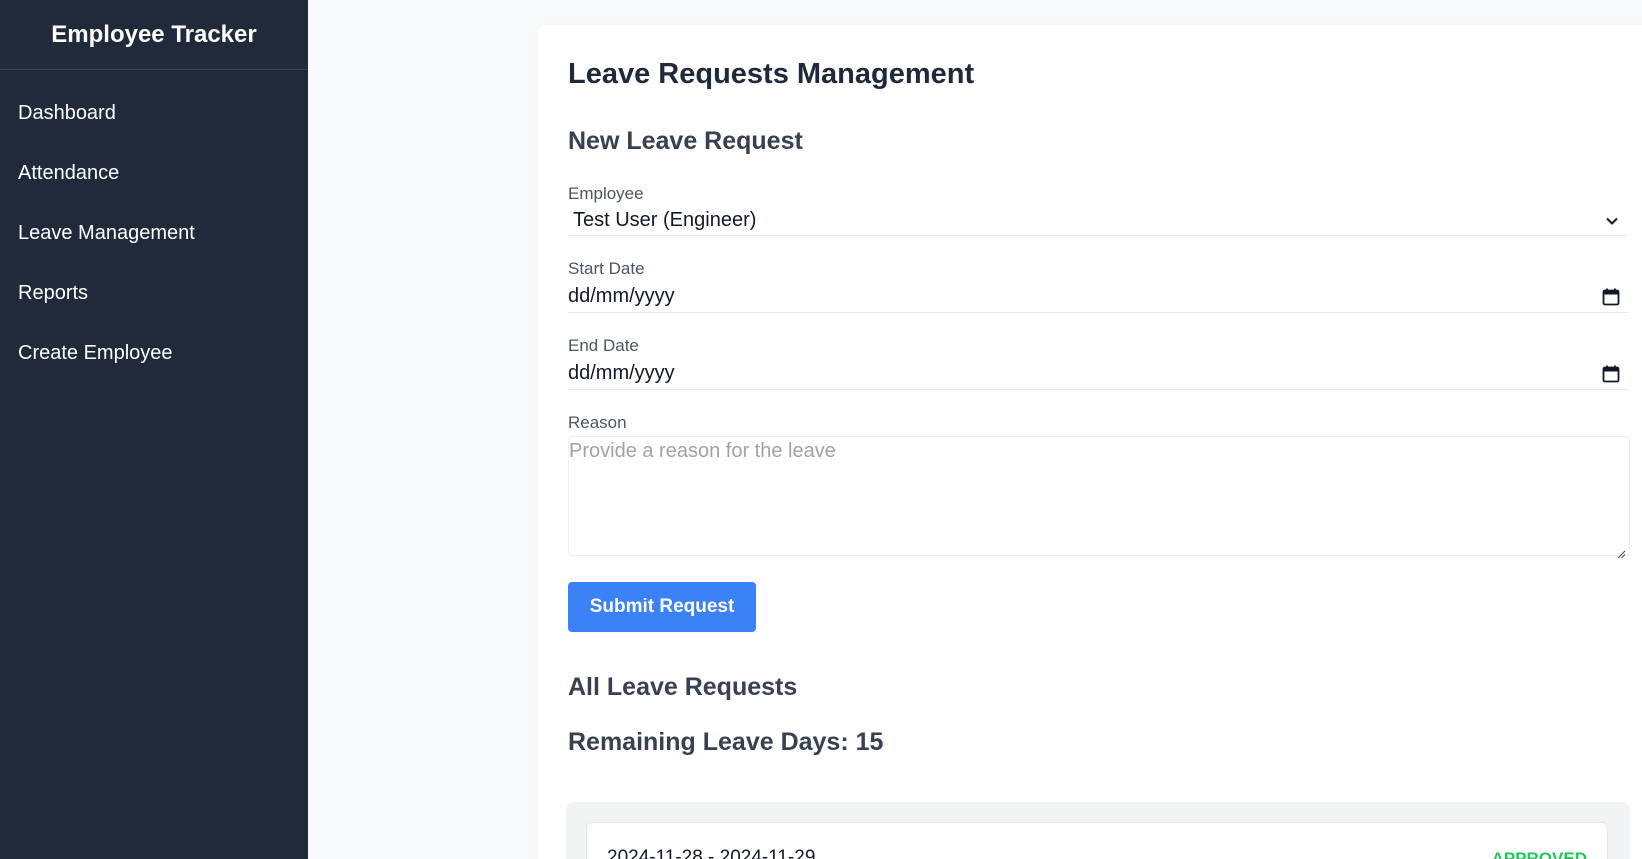 This screenshot has width=1642, height=859. What do you see at coordinates (1621, 550) in the screenshot?
I see `resize-handle-icon` at bounding box center [1621, 550].